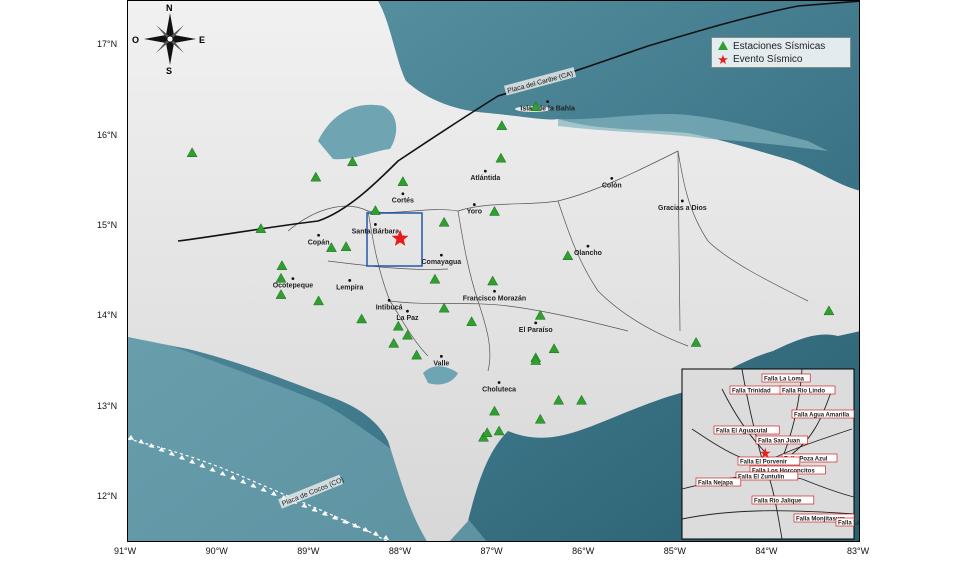 This screenshot has height=566, width=968. I want to click on place-name: La Paz, so click(407, 318).